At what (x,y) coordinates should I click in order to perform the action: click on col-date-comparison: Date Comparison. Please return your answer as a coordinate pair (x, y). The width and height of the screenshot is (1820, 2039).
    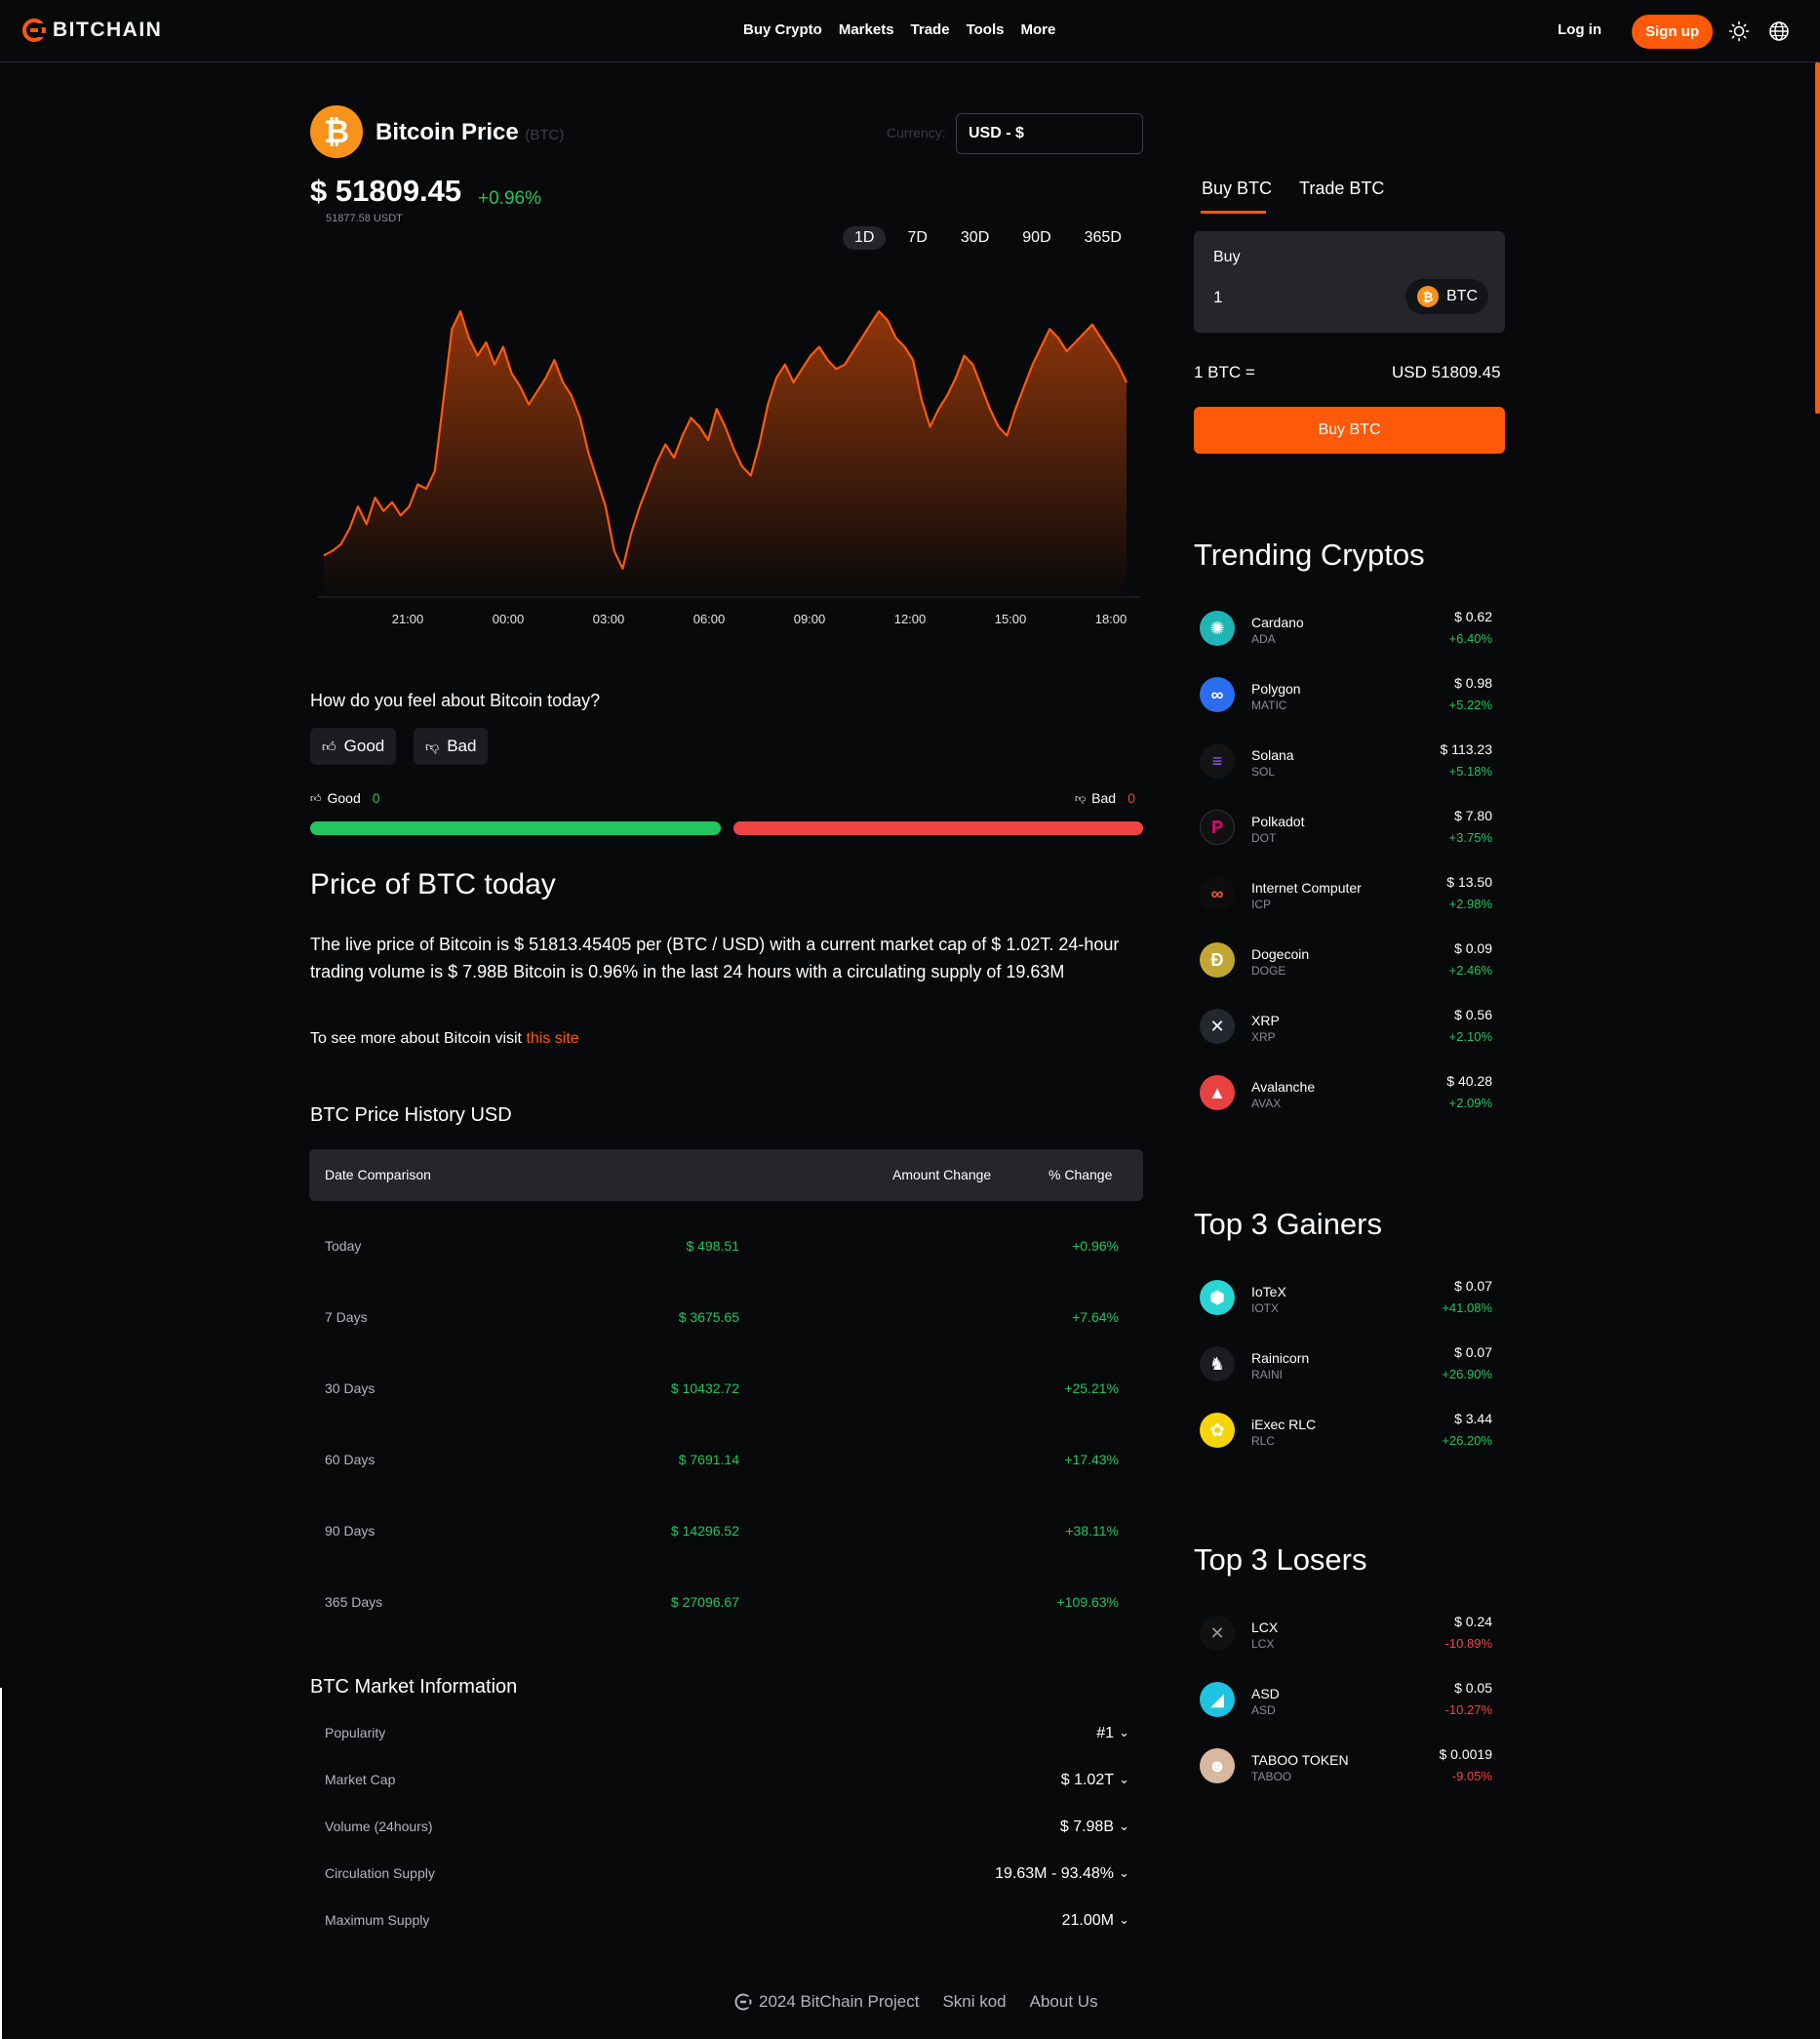
    Looking at the image, I should click on (378, 1174).